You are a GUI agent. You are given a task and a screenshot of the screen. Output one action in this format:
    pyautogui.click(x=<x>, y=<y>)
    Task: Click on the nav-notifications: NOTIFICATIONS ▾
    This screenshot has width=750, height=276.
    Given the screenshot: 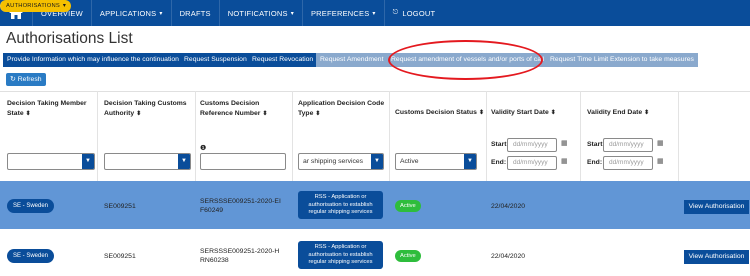 What is the action you would take?
    pyautogui.click(x=260, y=13)
    